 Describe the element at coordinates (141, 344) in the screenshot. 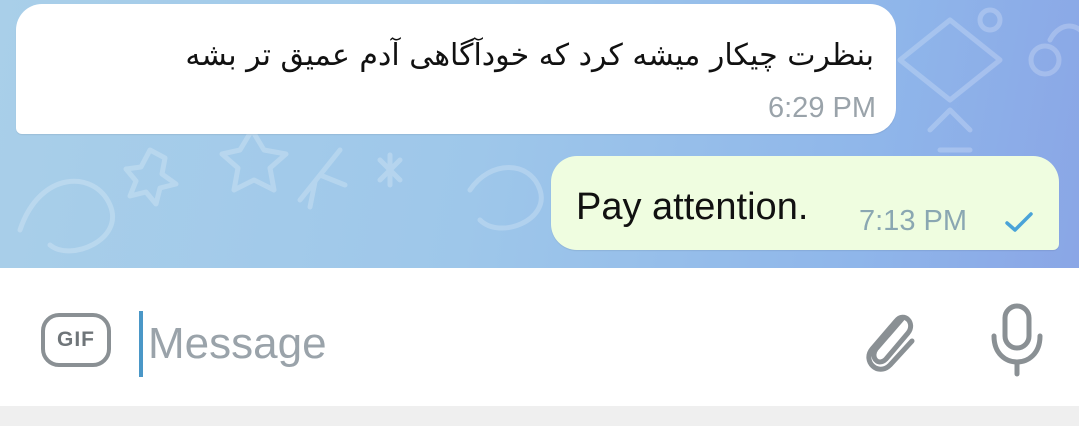

I see `text-cursor` at that location.